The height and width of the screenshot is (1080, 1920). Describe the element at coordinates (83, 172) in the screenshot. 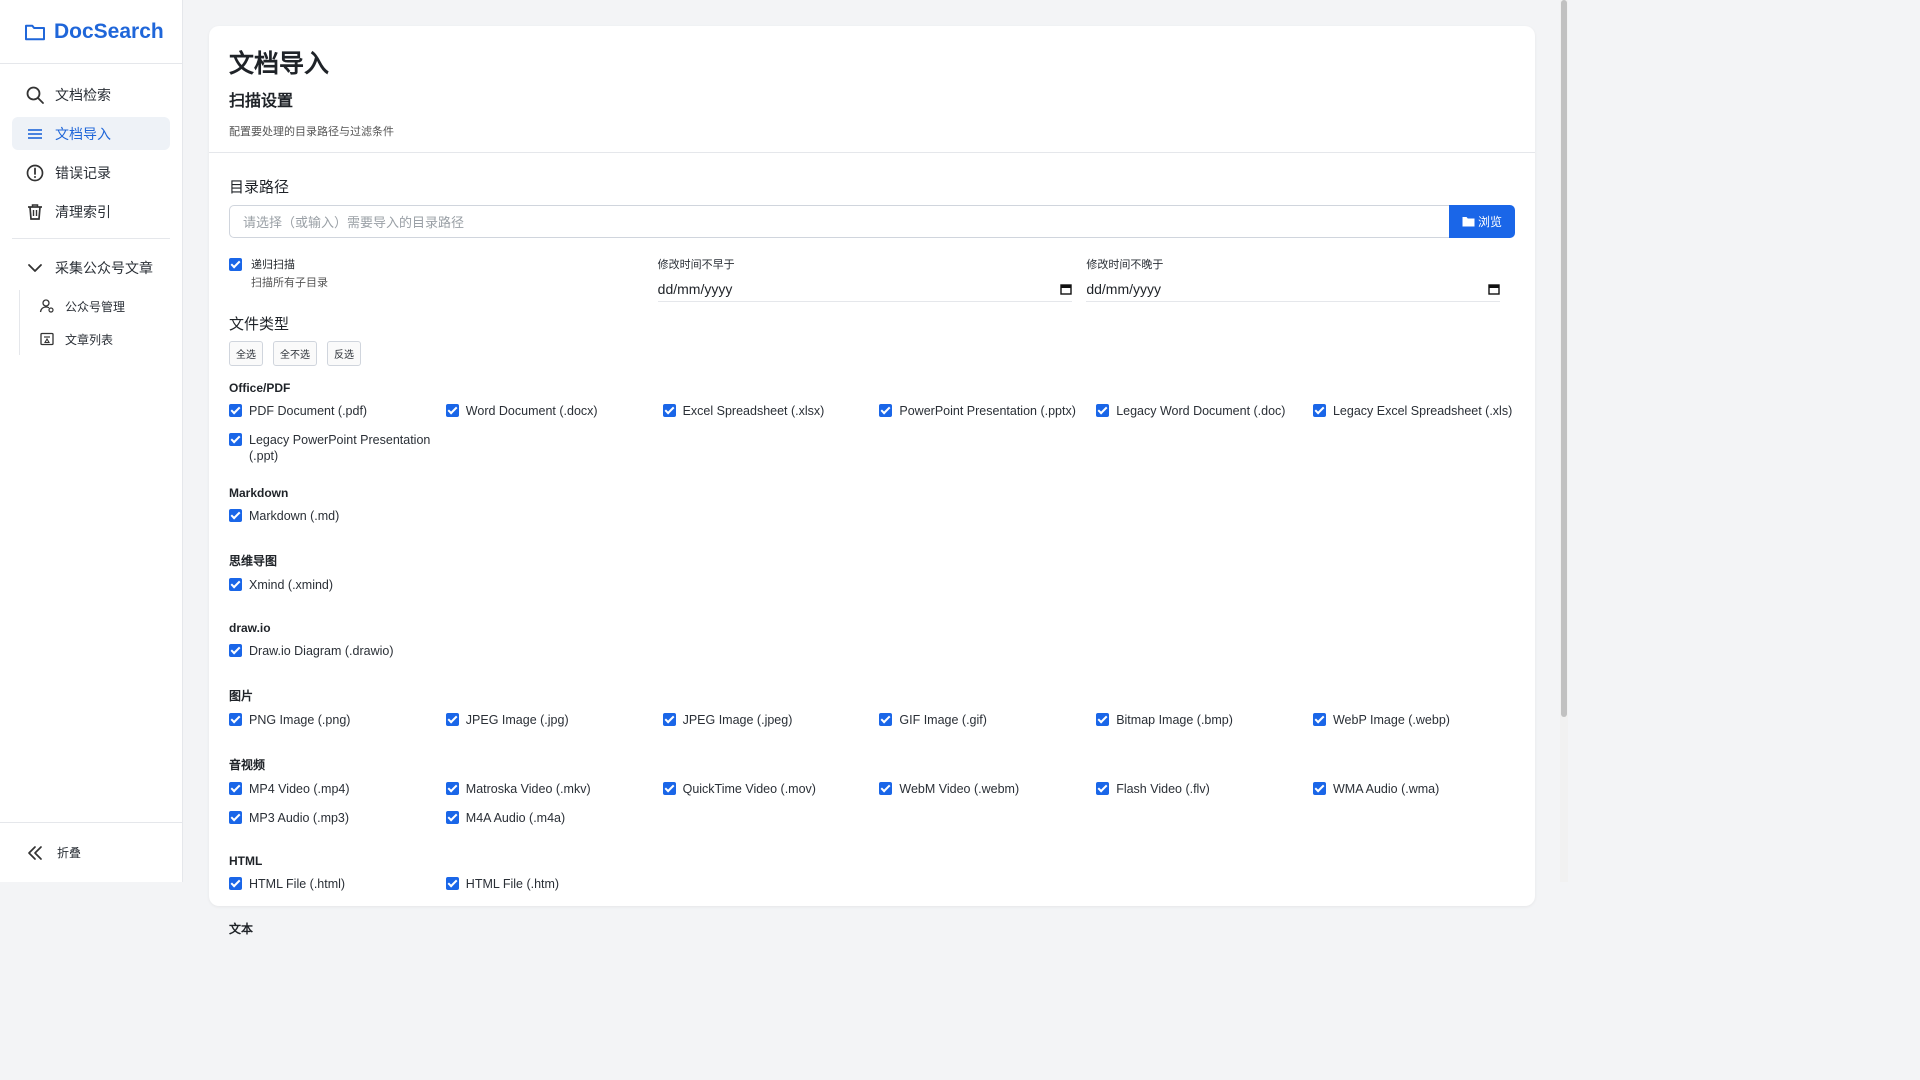

I see `sidebar-item-label: 错误记录` at that location.